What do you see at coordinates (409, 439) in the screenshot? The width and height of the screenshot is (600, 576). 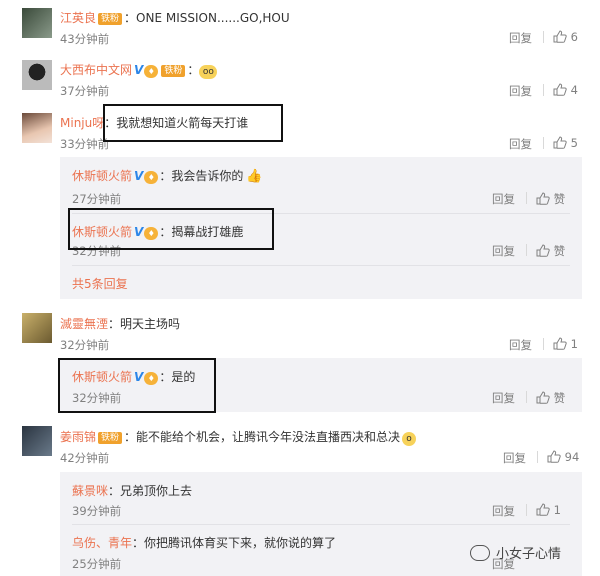 I see `surprised-emoji-icon: o` at bounding box center [409, 439].